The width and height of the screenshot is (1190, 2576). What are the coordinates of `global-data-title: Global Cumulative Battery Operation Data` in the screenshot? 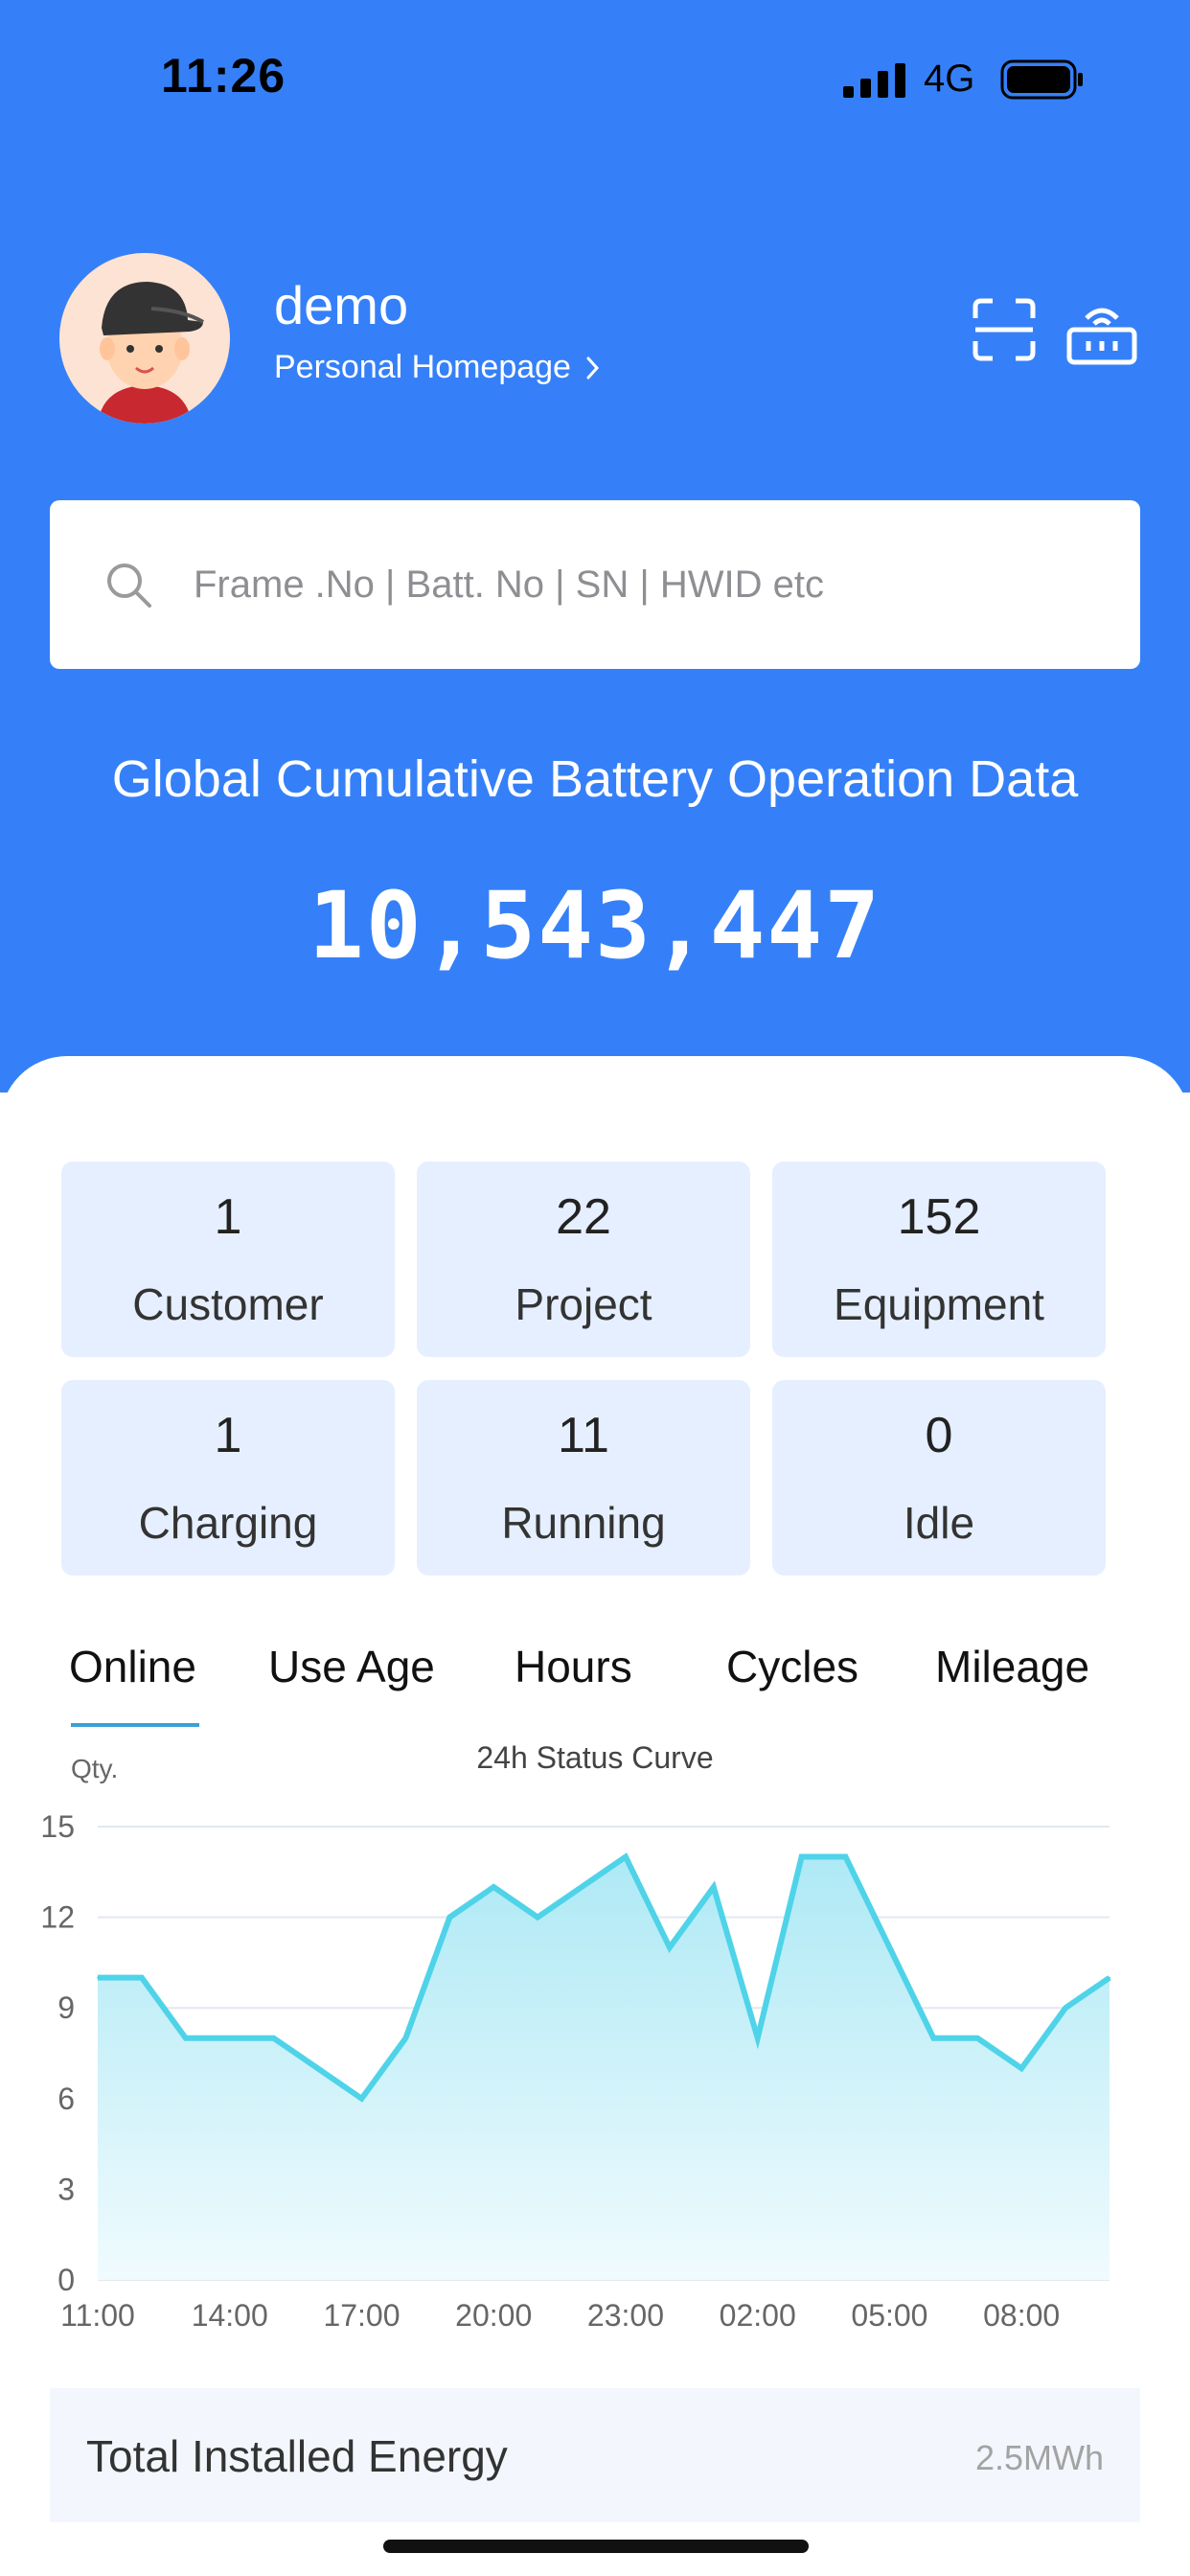 It's located at (595, 779).